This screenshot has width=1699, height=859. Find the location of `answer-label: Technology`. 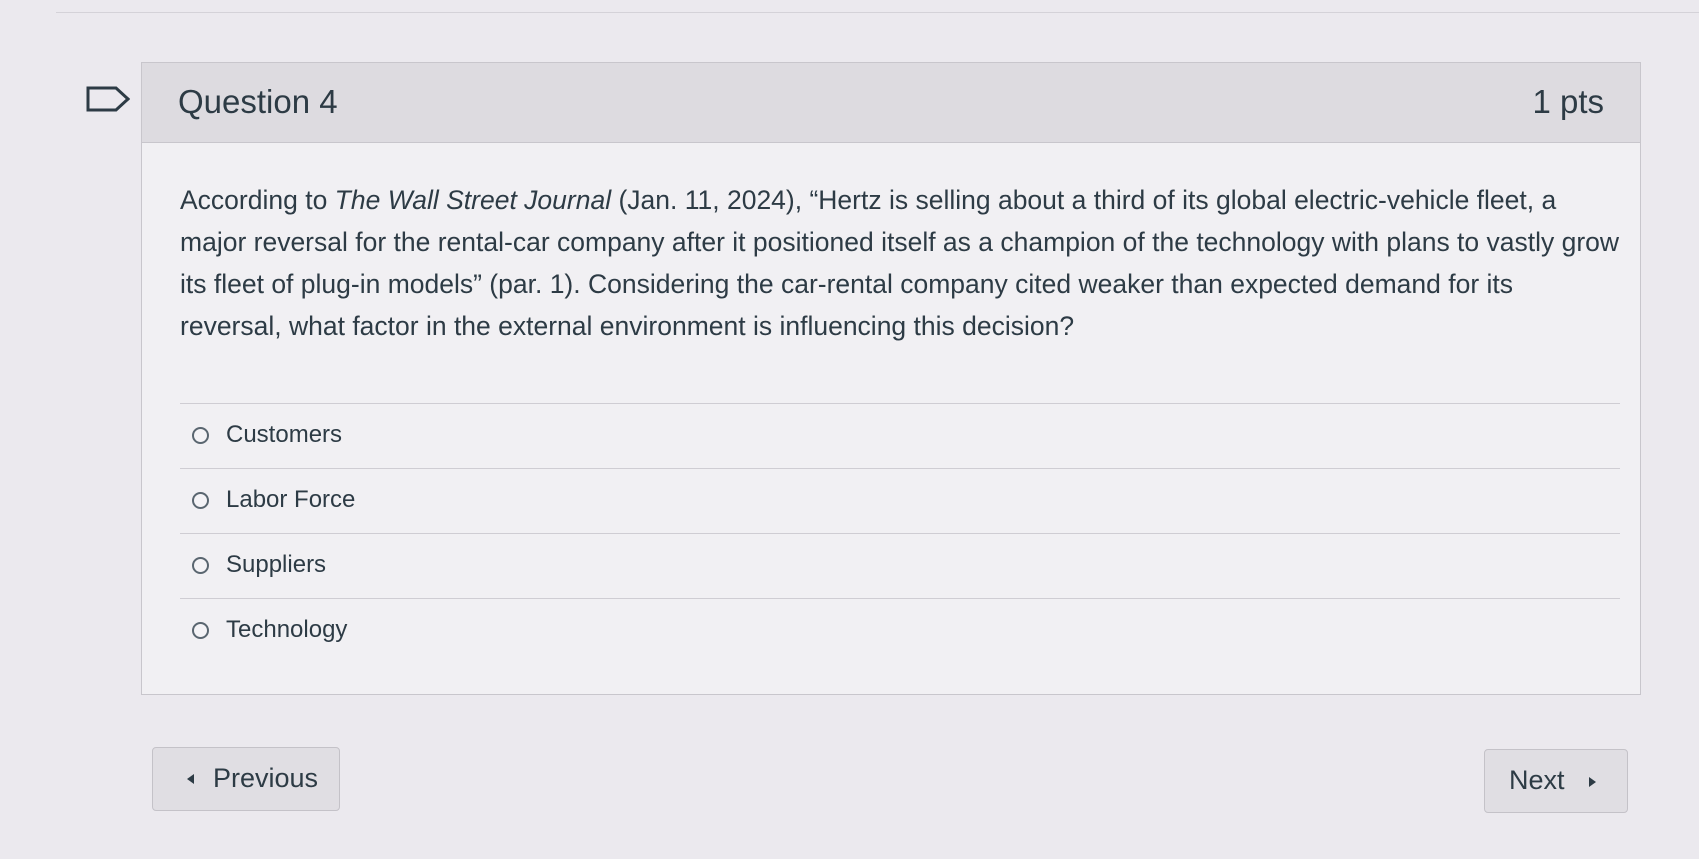

answer-label: Technology is located at coordinates (287, 629).